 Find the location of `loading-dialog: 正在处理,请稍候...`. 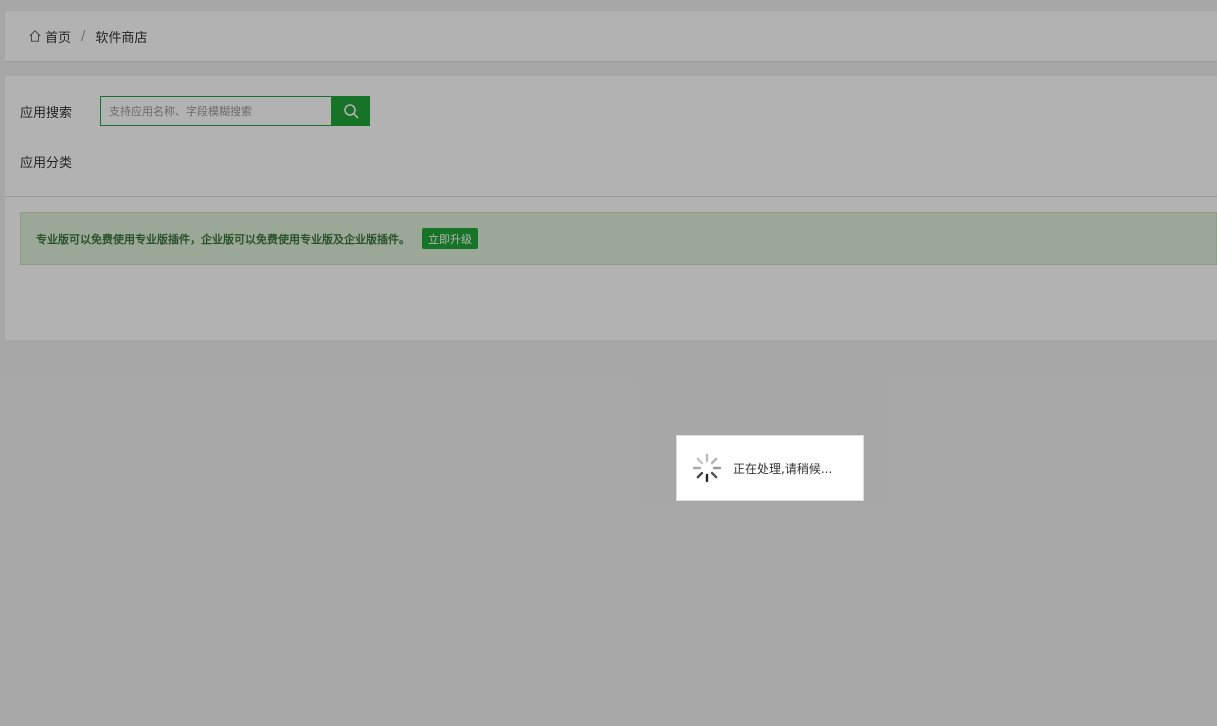

loading-dialog: 正在处理,请稍候... is located at coordinates (770, 468).